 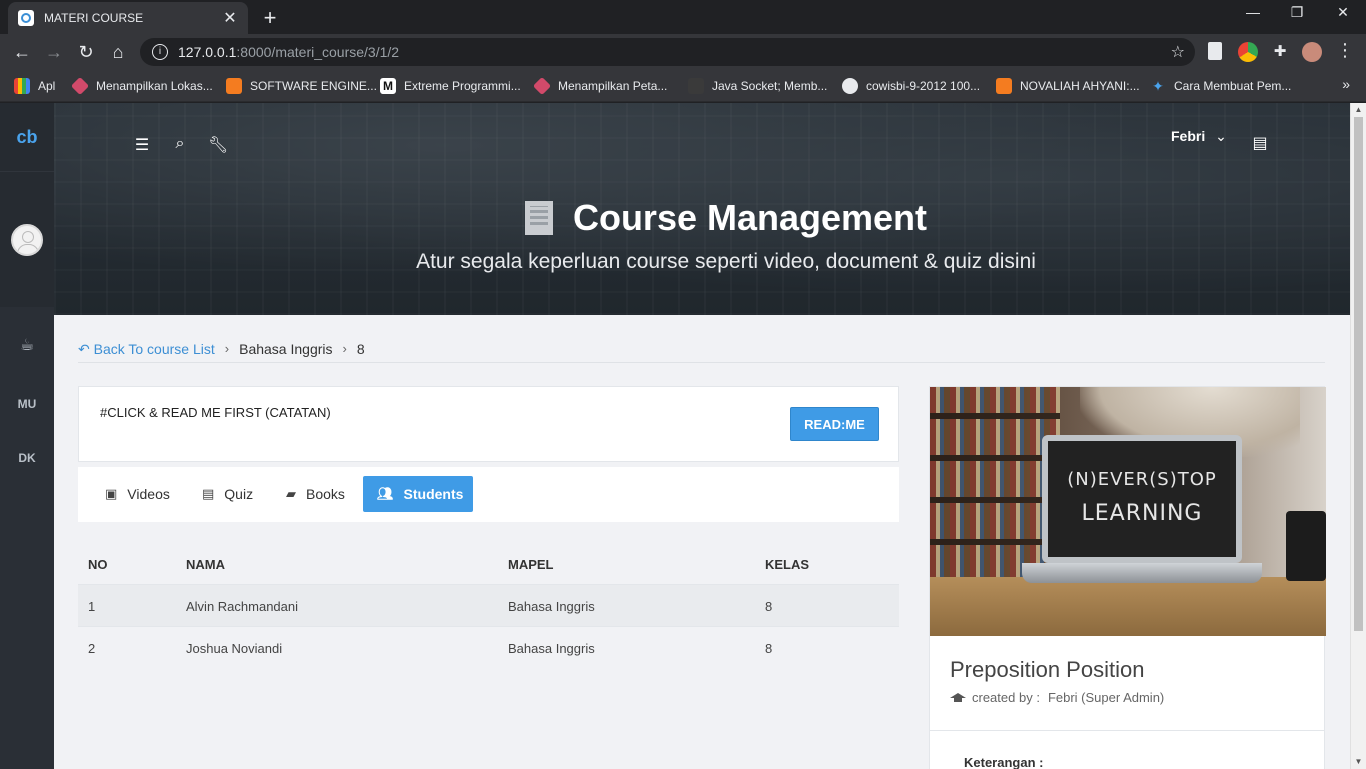 I want to click on minimize-icon: —, so click(x=1253, y=12).